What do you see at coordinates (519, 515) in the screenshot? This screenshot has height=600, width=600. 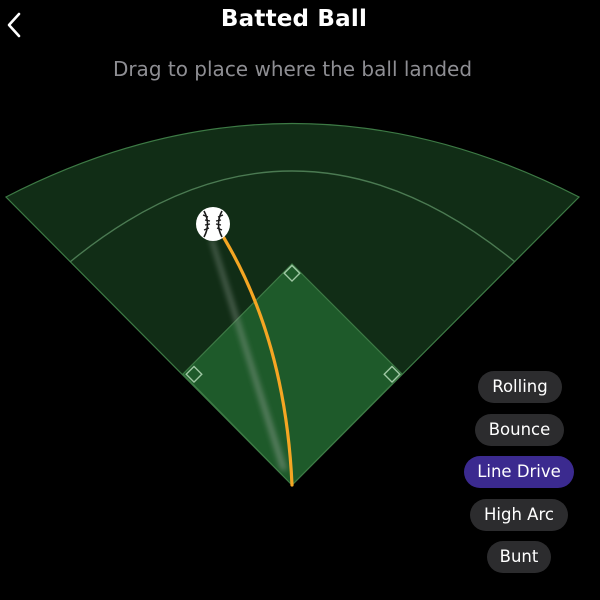 I see `ball-type-high-arc-button: High Arc` at bounding box center [519, 515].